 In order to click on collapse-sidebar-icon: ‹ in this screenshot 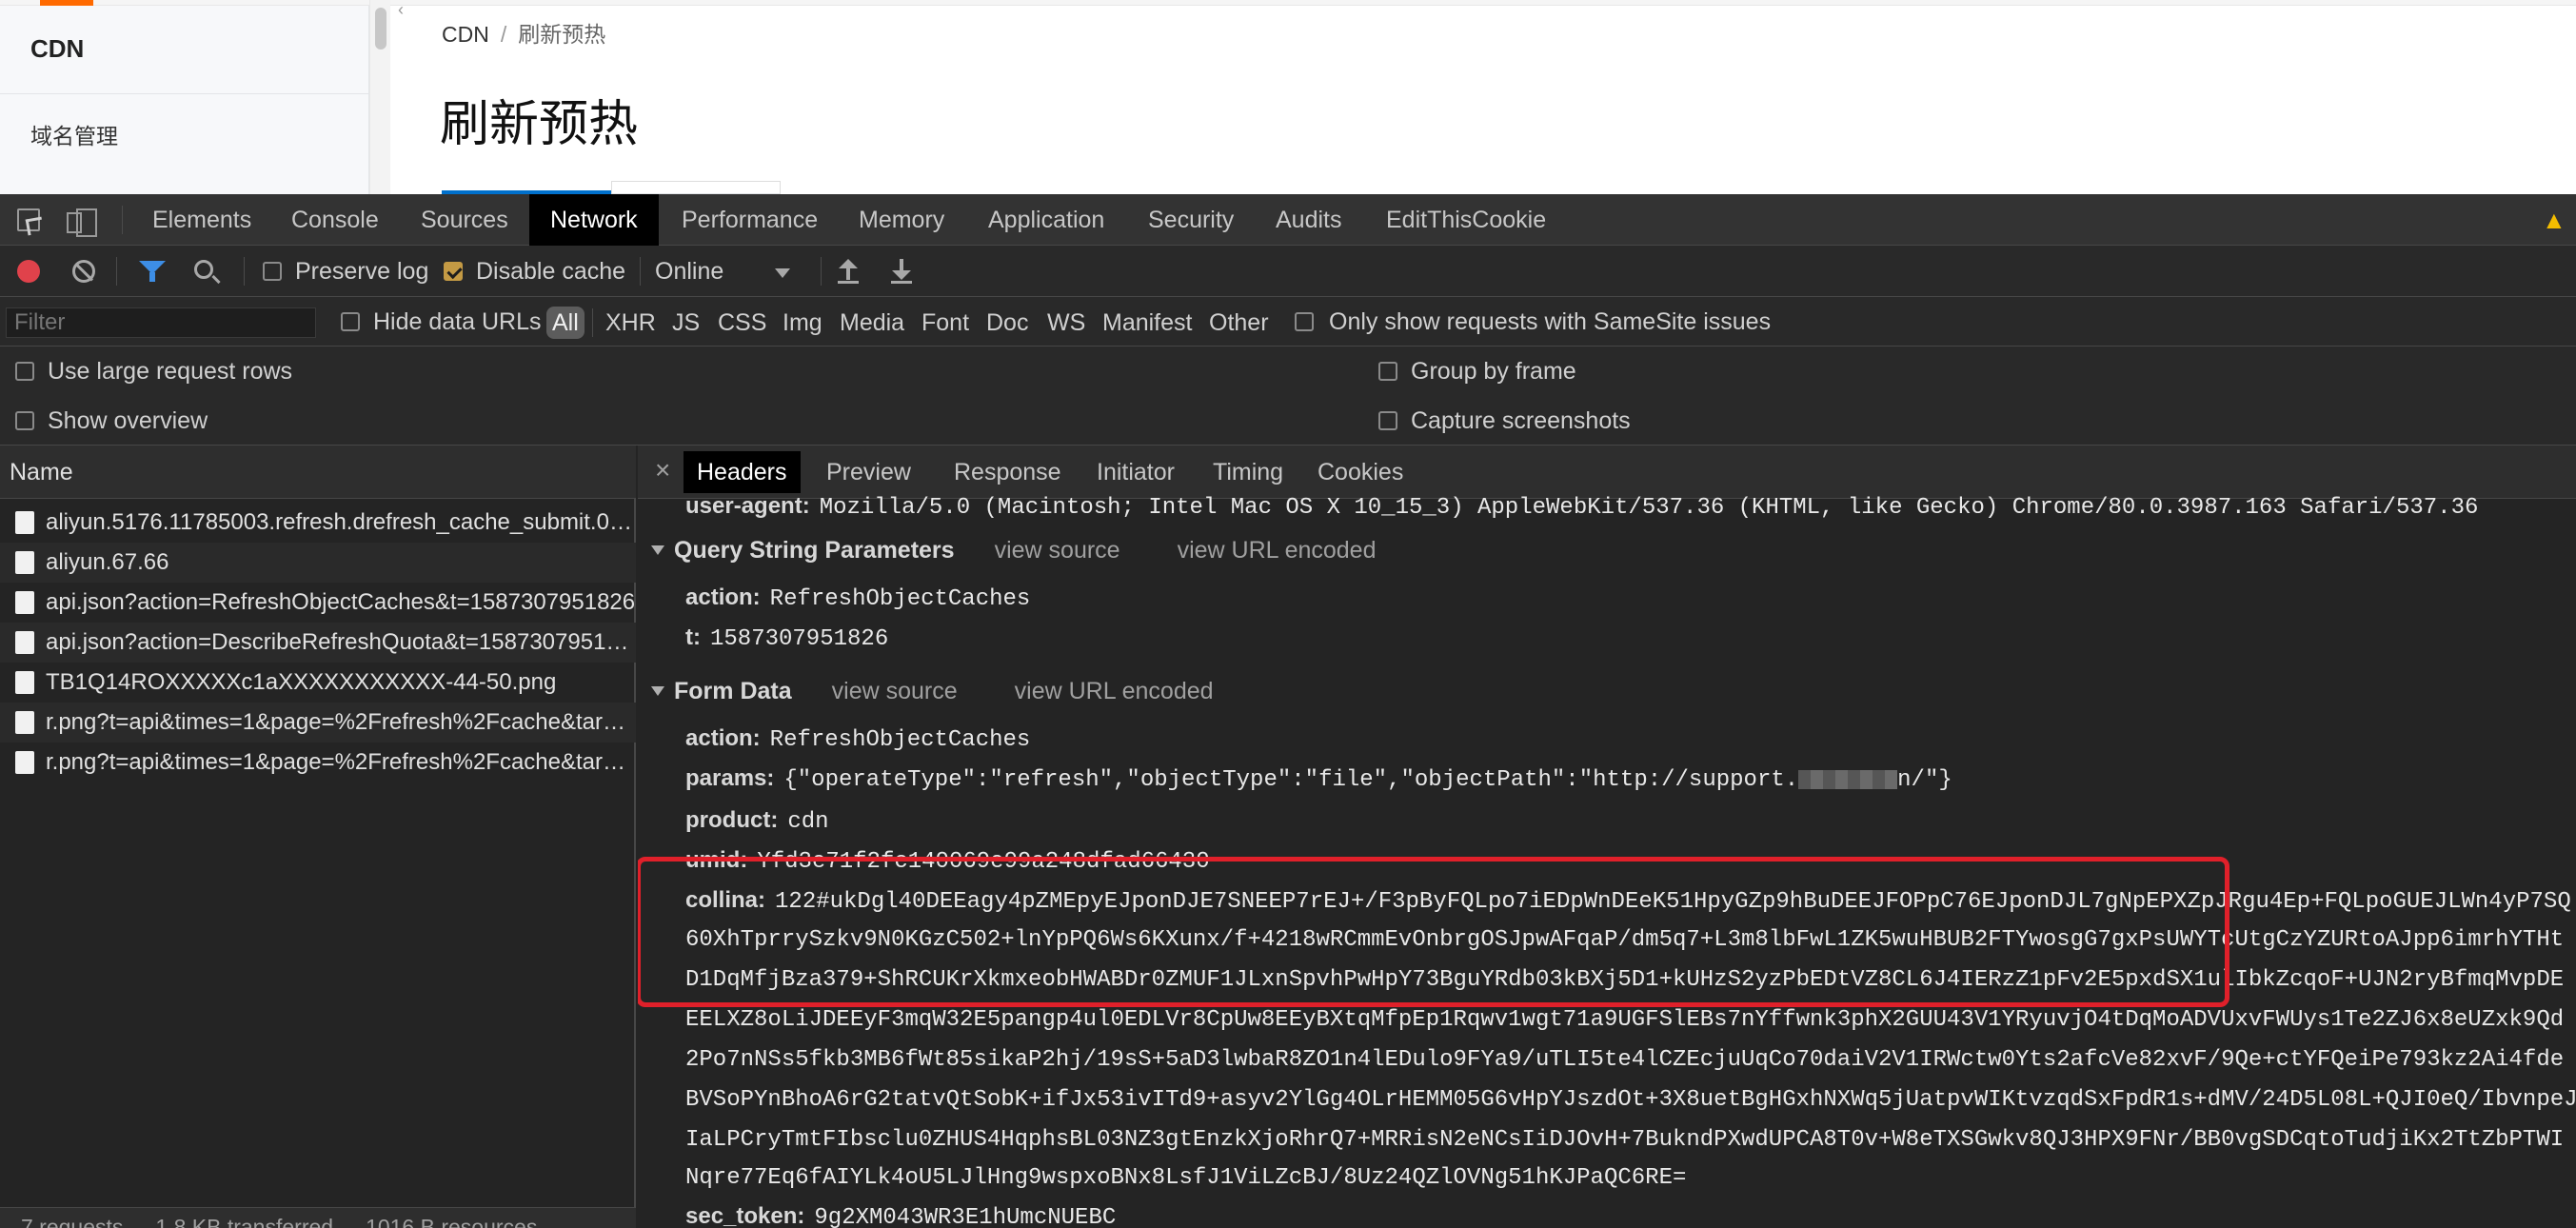, I will do `click(409, 9)`.